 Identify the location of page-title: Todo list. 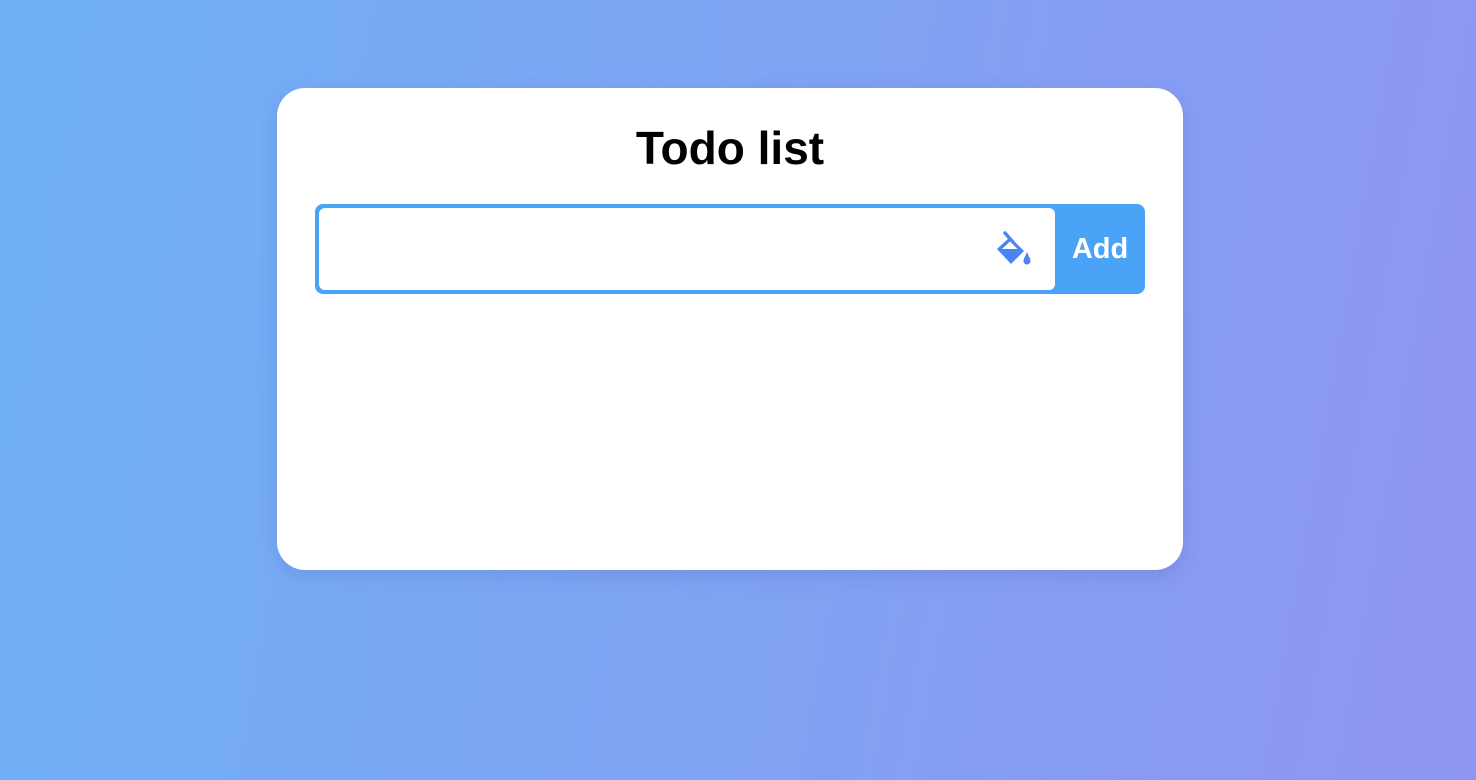
(730, 148).